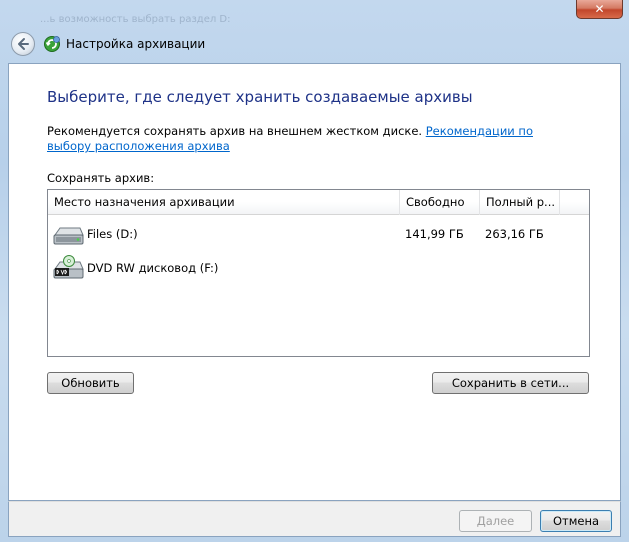 The image size is (629, 542). I want to click on background-ghost-text: ...ь возможность выбрать раздел D:, so click(135, 19).